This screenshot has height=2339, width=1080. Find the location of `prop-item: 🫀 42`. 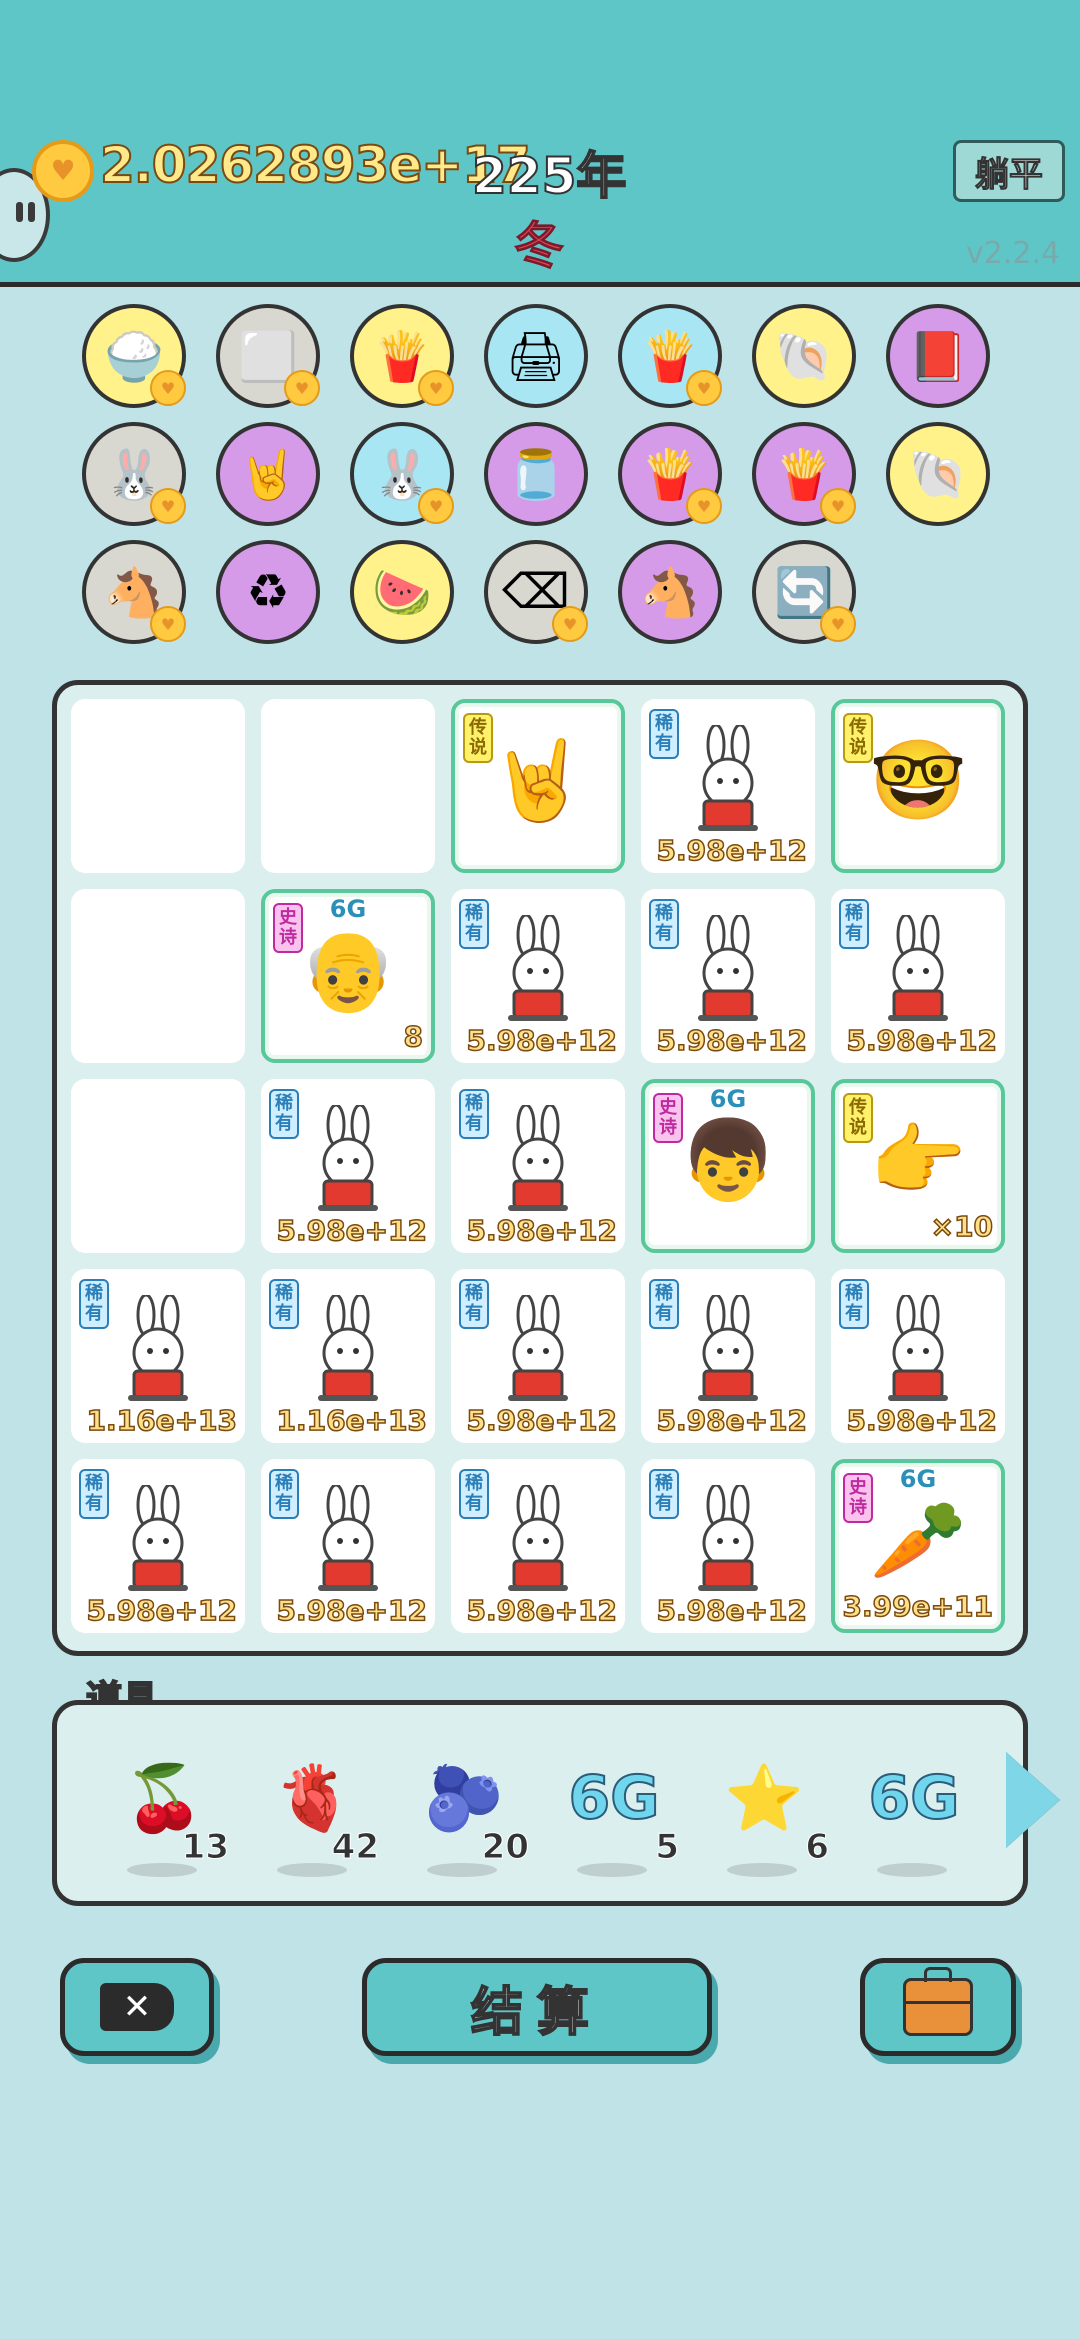

prop-item: 🫀 42 is located at coordinates (320, 1811).